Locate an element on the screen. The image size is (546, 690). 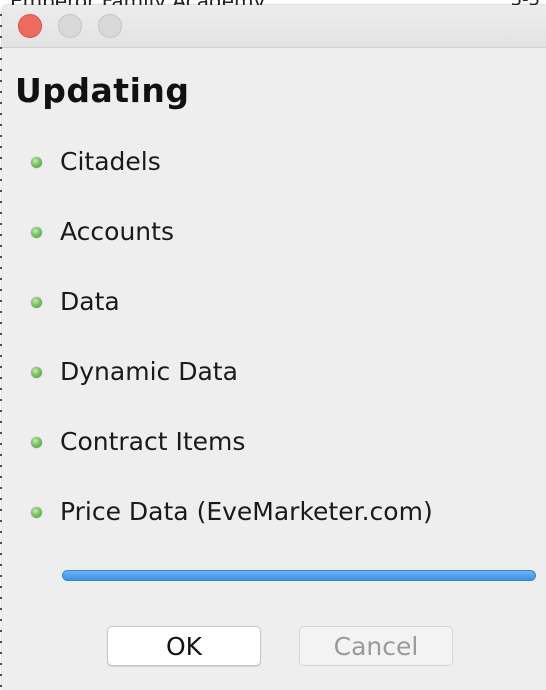
task-label: Price Data (EveMarketer.com) is located at coordinates (246, 511).